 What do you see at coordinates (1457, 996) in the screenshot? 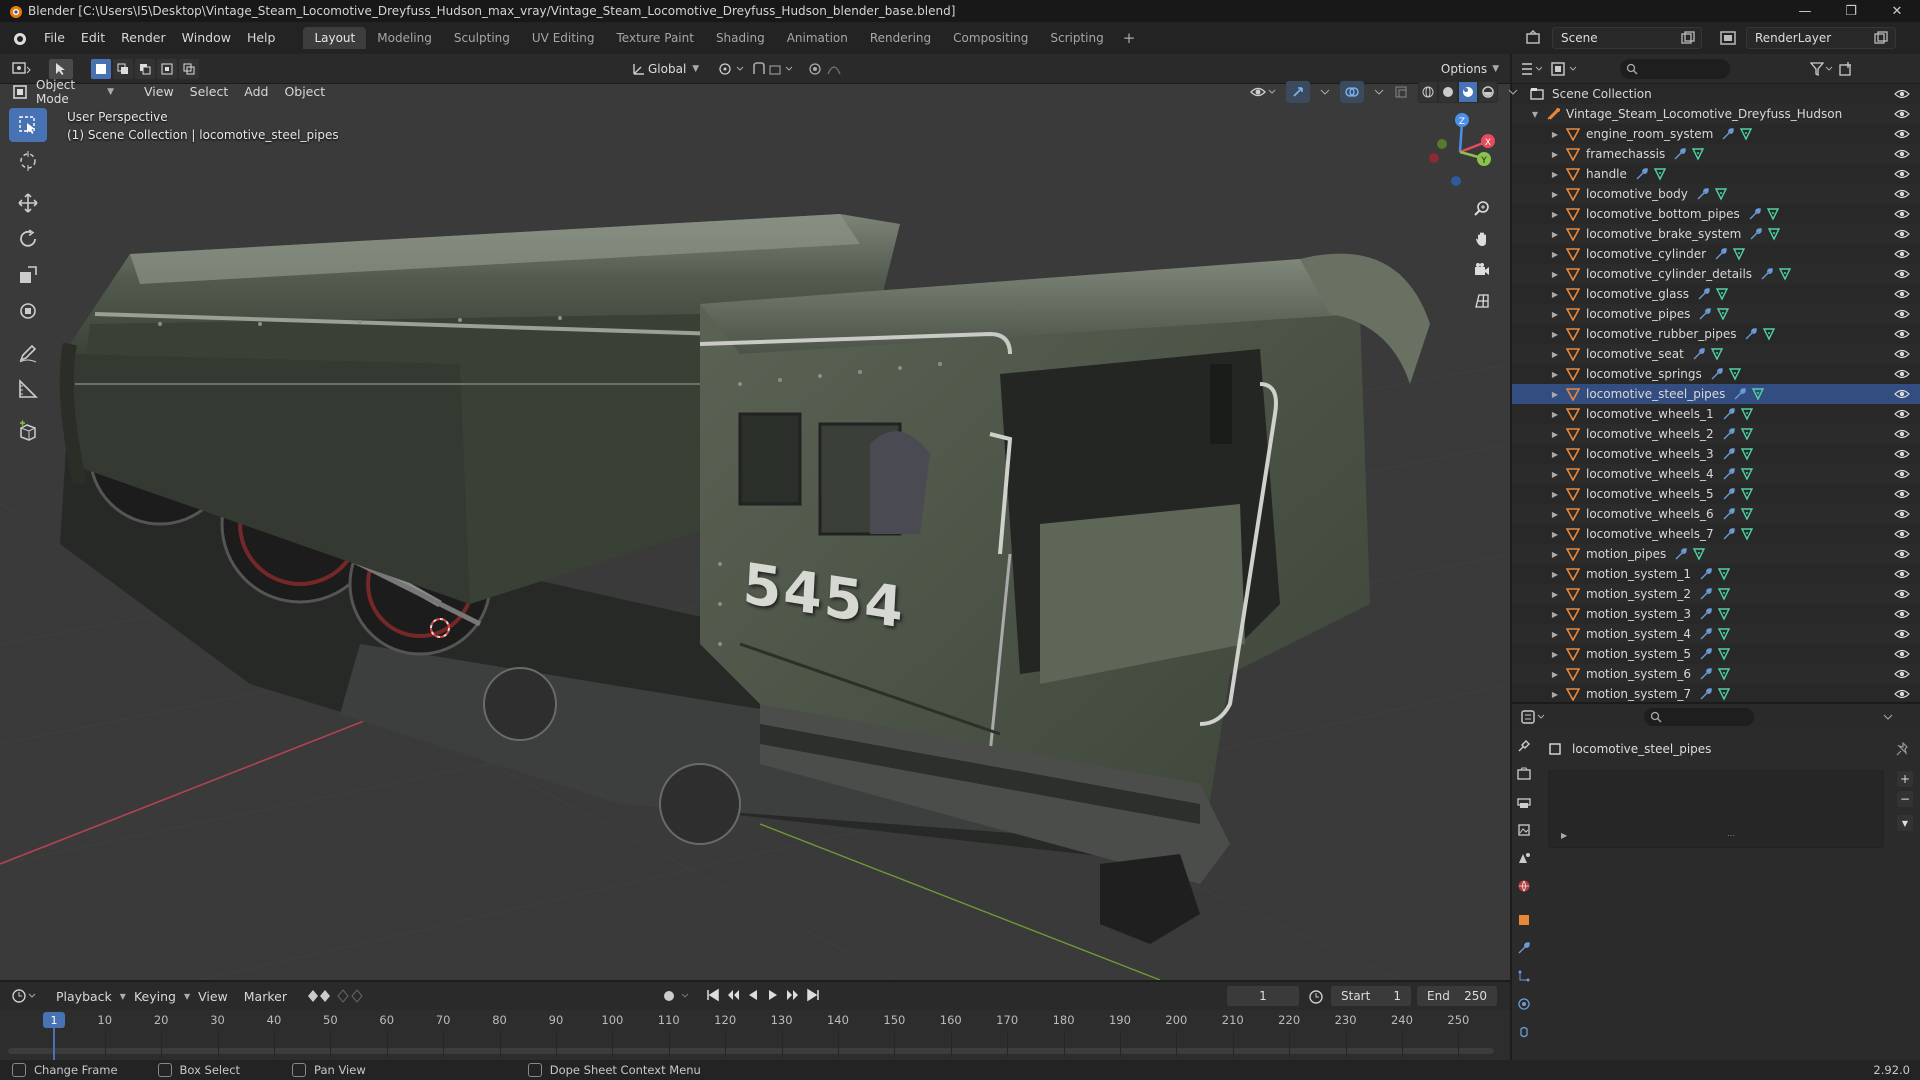
I see `end-frame-field: End 250` at bounding box center [1457, 996].